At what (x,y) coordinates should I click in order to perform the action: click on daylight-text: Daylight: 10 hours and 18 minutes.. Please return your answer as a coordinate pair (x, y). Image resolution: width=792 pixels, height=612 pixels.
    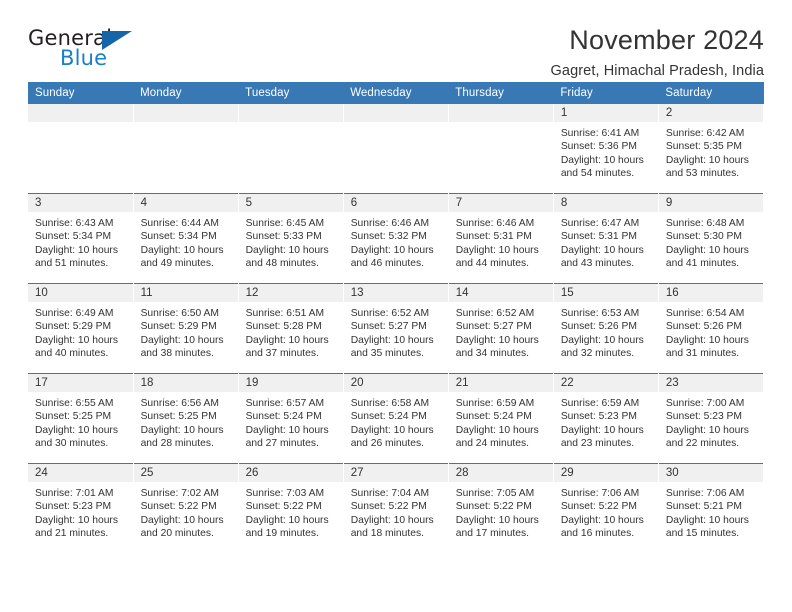
    Looking at the image, I should click on (392, 527).